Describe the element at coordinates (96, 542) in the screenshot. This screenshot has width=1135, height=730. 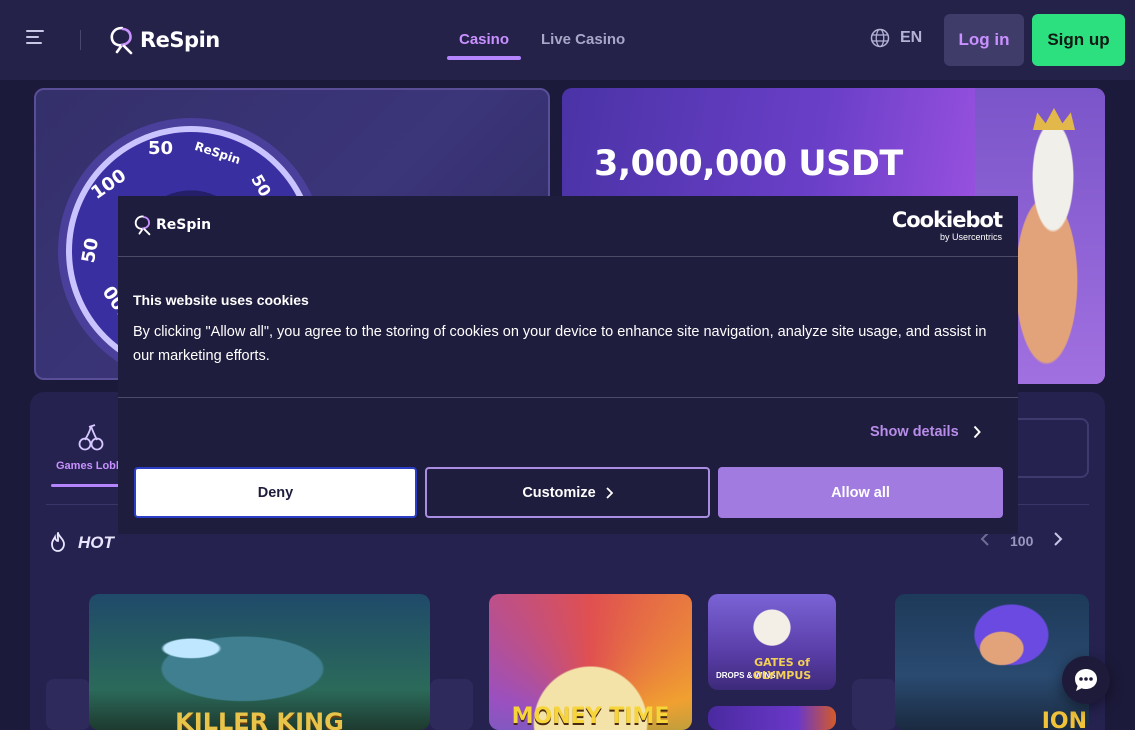
I see `section-title-hot: HOT` at that location.